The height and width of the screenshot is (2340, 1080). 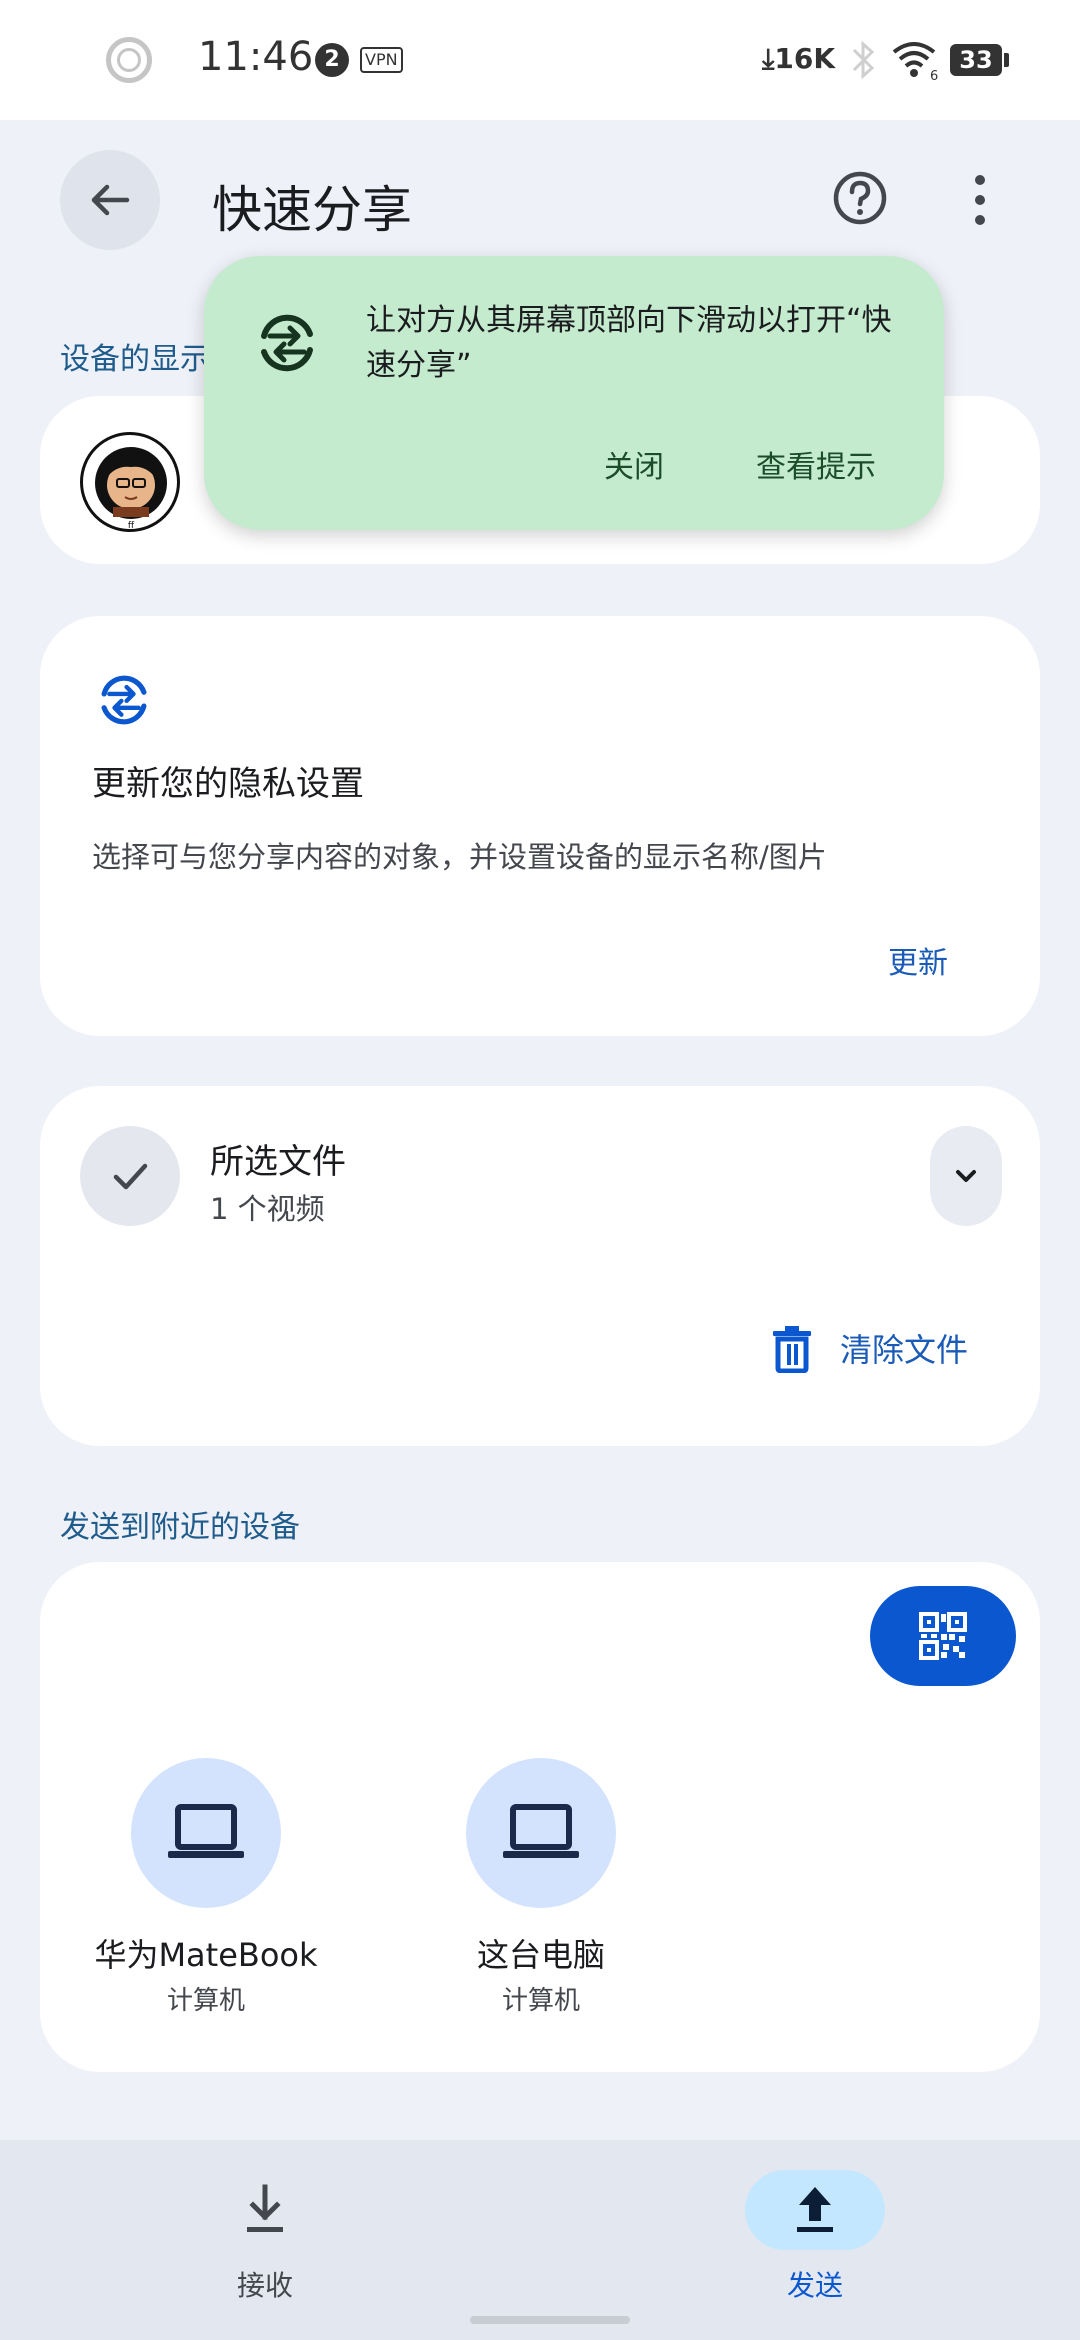 What do you see at coordinates (904, 1350) in the screenshot?
I see `clear-files-label: 清除文件` at bounding box center [904, 1350].